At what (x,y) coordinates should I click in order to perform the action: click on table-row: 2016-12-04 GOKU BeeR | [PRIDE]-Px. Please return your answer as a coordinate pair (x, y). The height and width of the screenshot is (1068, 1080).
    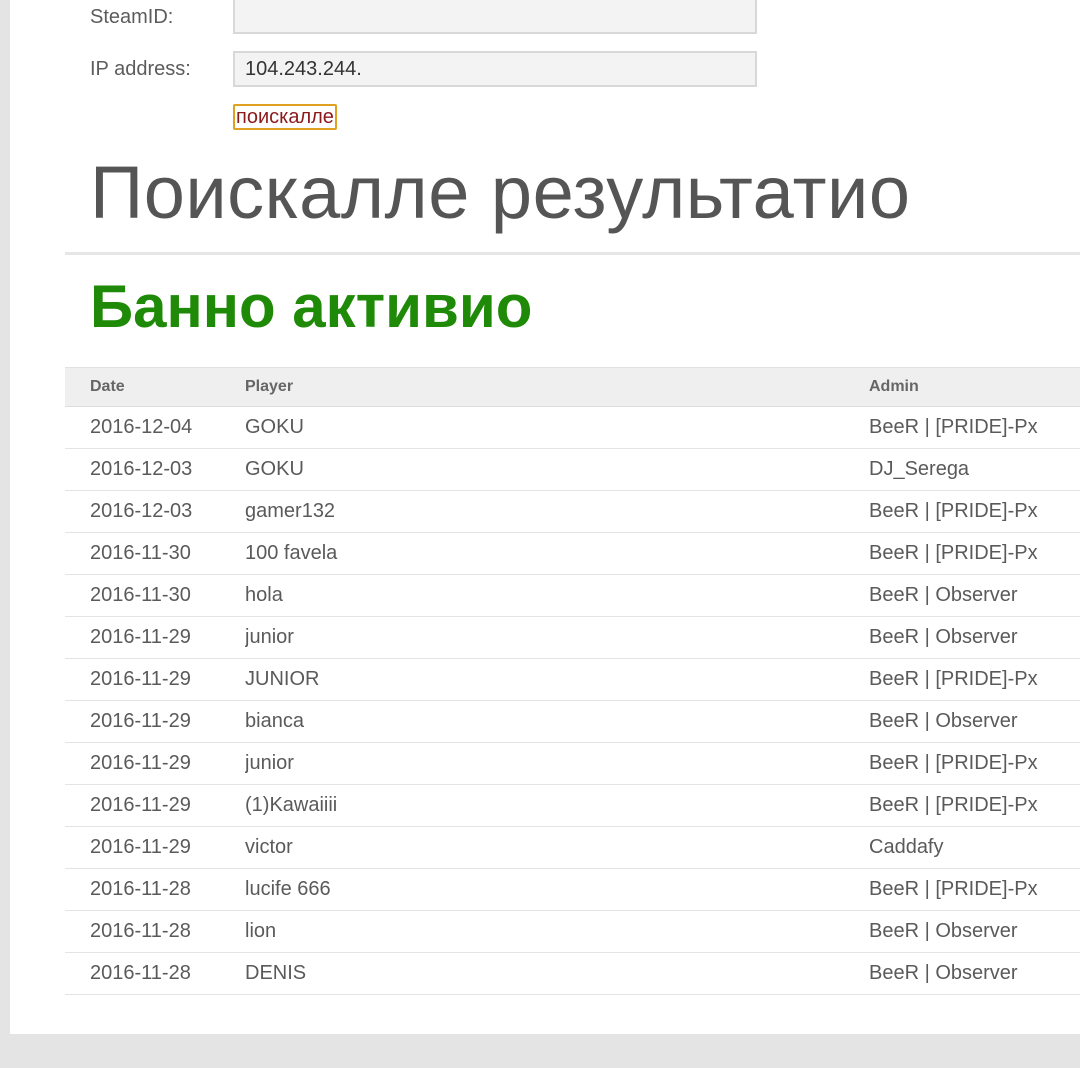
    Looking at the image, I should click on (572, 428).